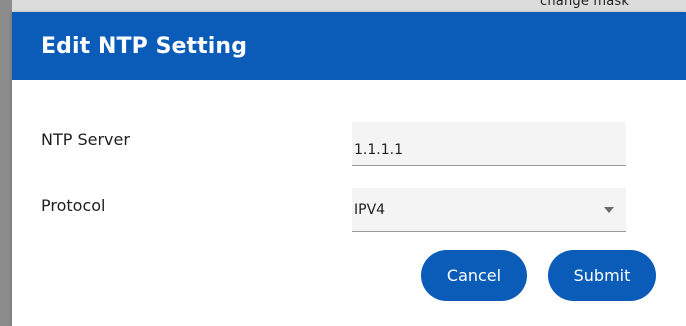  What do you see at coordinates (144, 46) in the screenshot?
I see `dialog-title: Edit NTP Setting` at bounding box center [144, 46].